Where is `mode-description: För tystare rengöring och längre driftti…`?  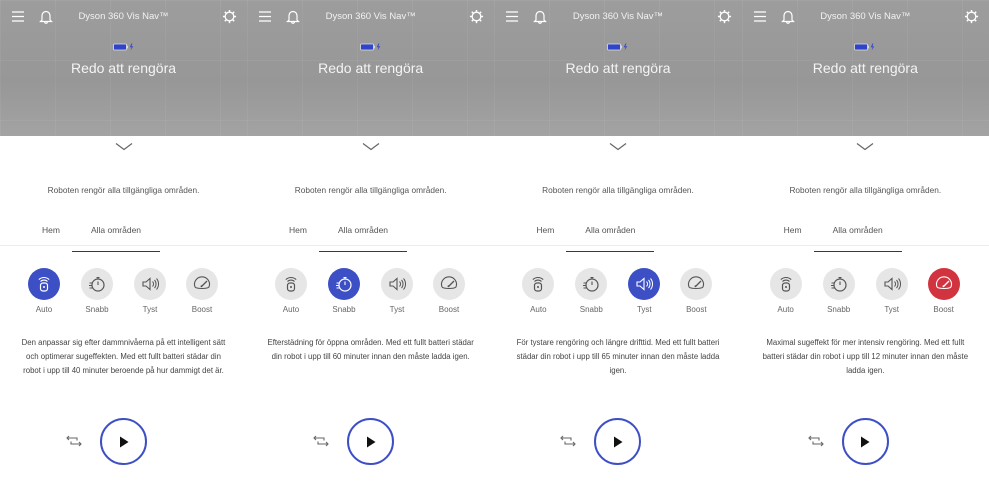
mode-description: För tystare rengöring och längre driftti… is located at coordinates (618, 356).